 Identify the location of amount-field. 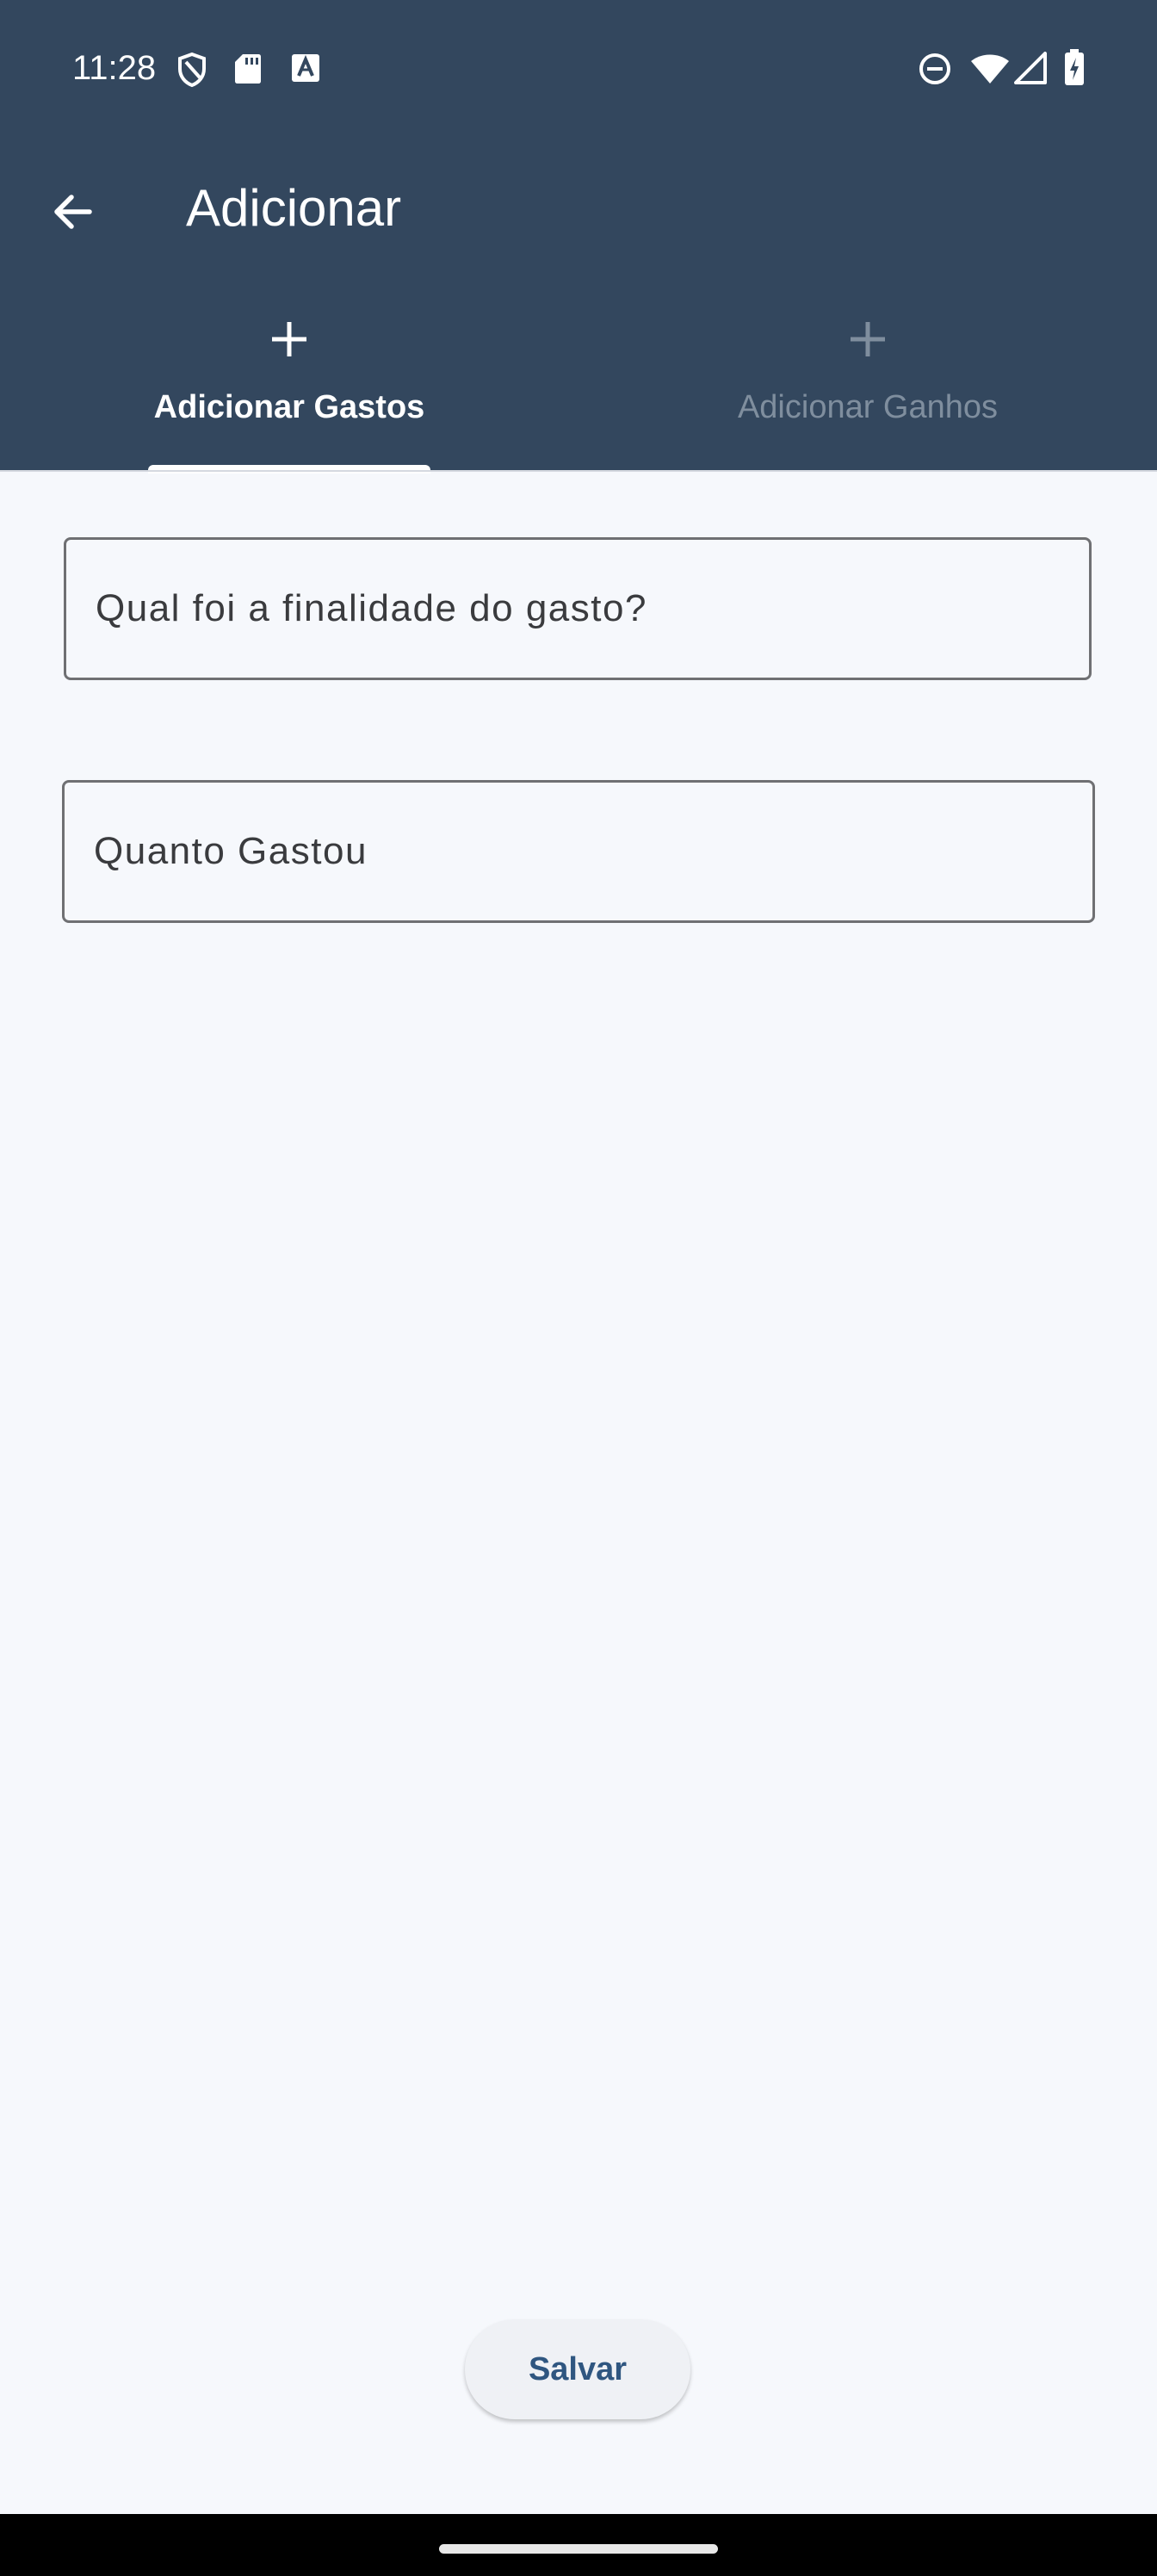
(579, 851).